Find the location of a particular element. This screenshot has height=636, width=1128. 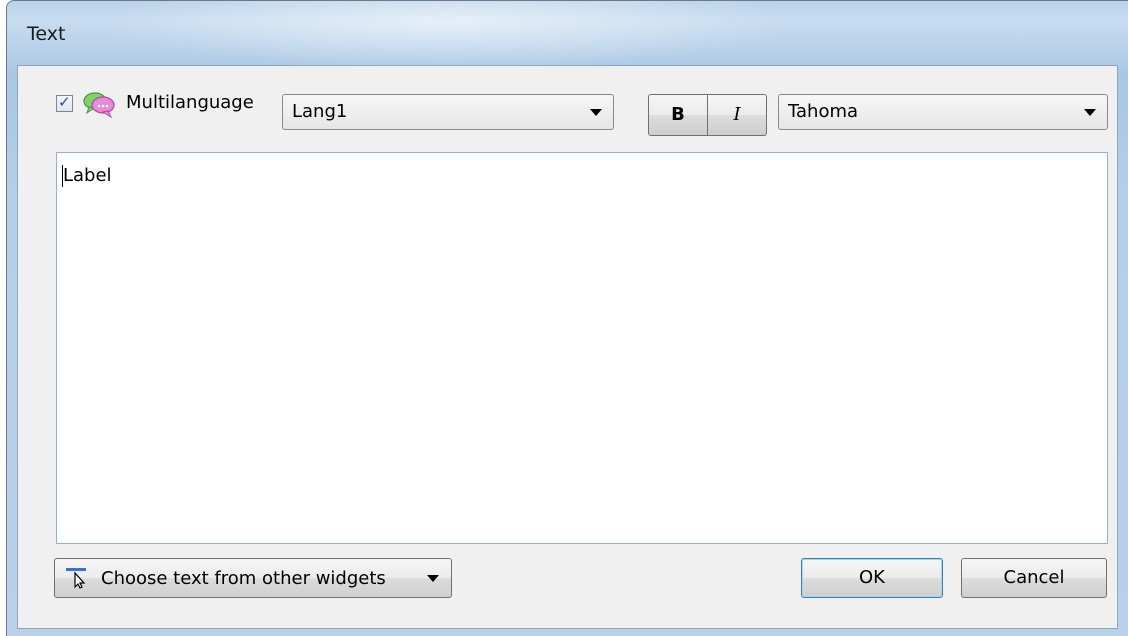

font-select: Tahoma is located at coordinates (943, 112).